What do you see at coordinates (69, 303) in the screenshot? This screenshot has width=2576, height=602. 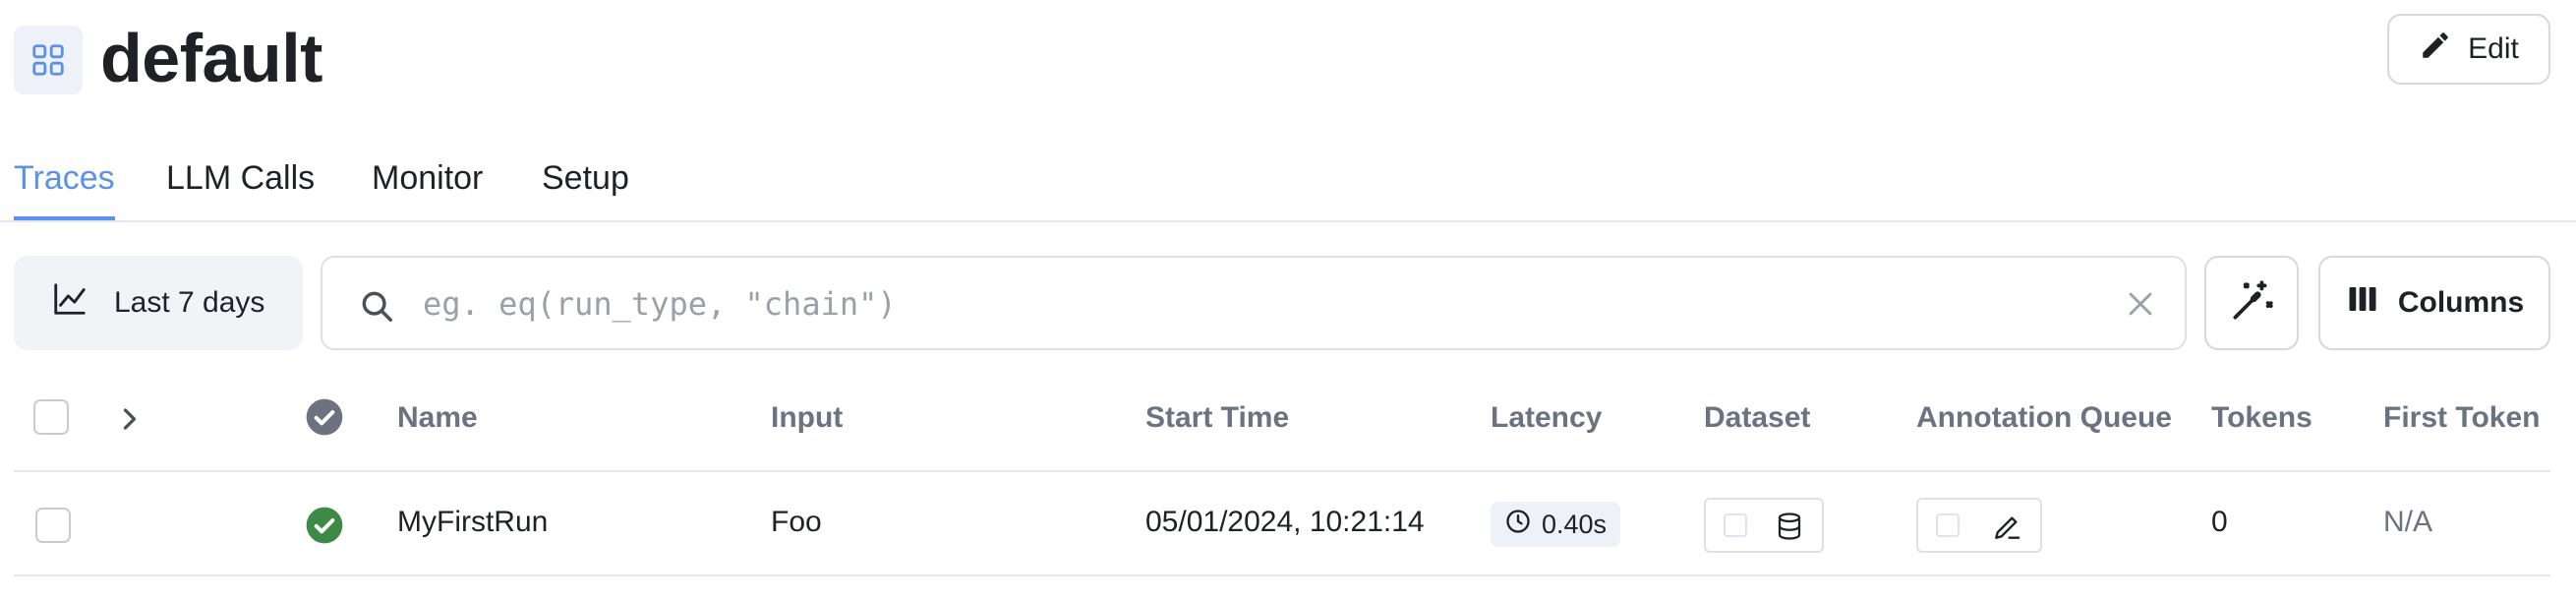 I see `line-chart-icon` at bounding box center [69, 303].